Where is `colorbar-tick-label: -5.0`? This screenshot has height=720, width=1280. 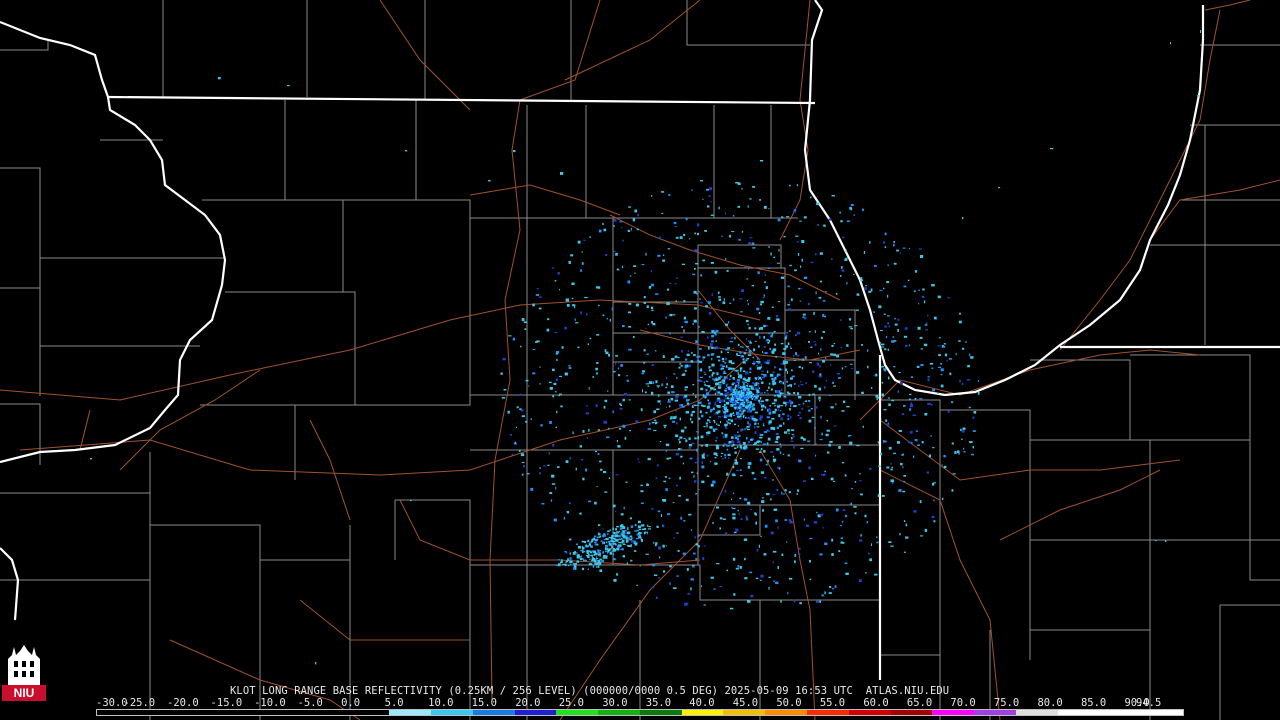
colorbar-tick-label: -5.0 is located at coordinates (310, 703).